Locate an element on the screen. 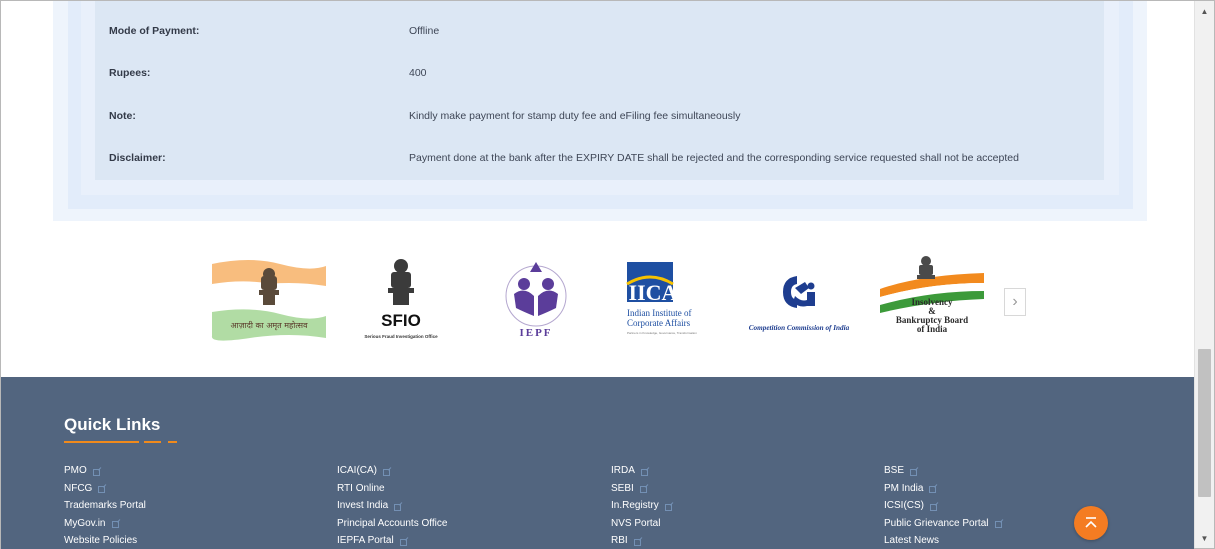 This screenshot has width=1215, height=549. scroll-down-arrow-icon: ▼ is located at coordinates (1204, 538).